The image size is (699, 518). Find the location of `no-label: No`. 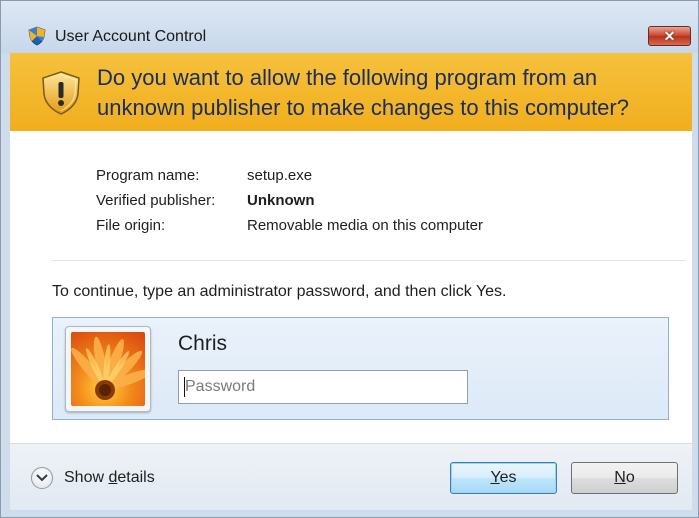

no-label: No is located at coordinates (624, 477).